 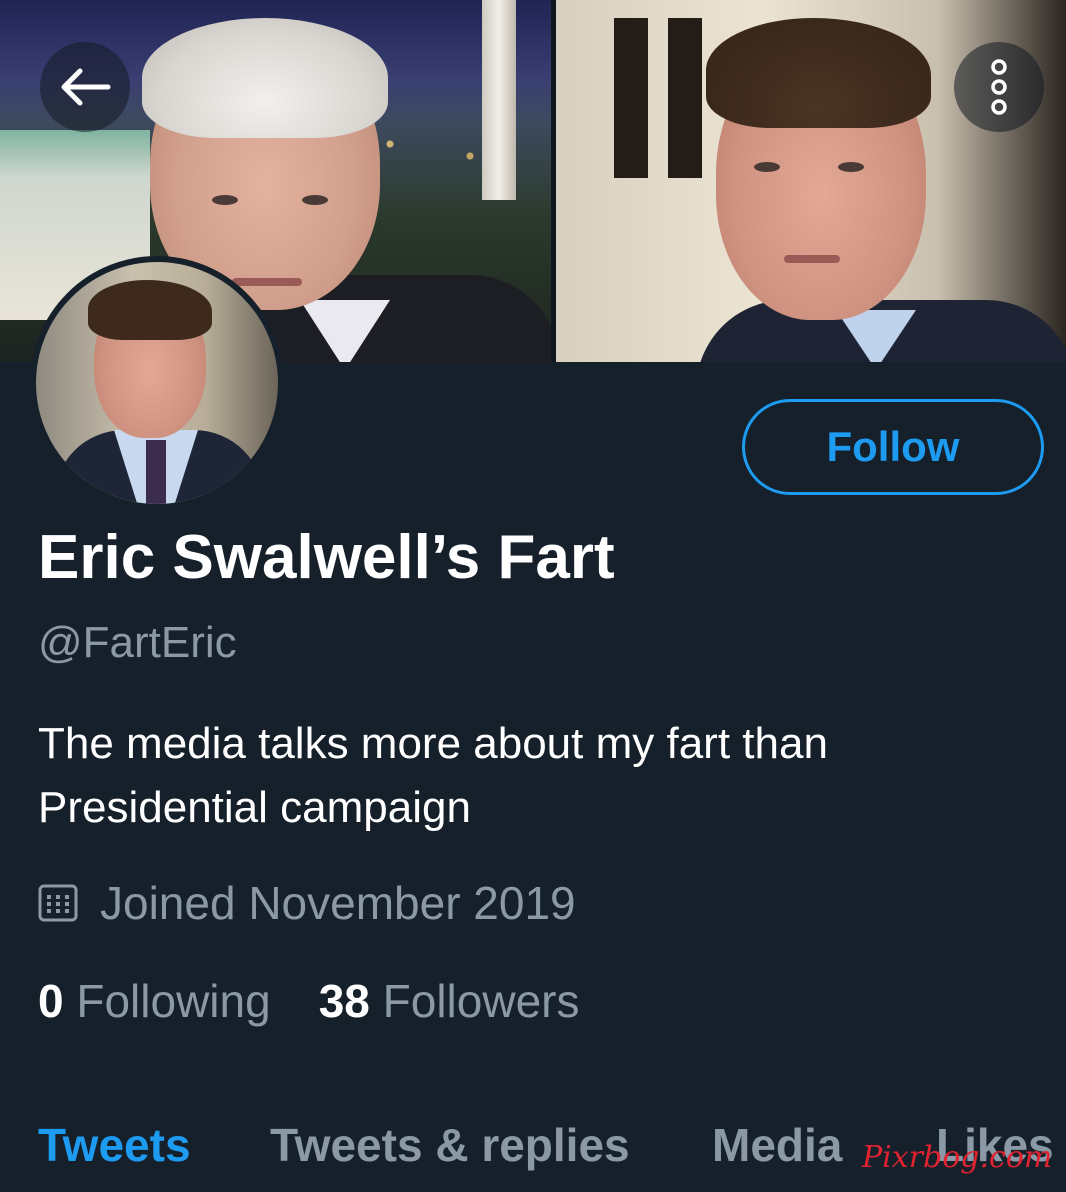 I want to click on more-vertical-icon, so click(x=999, y=87).